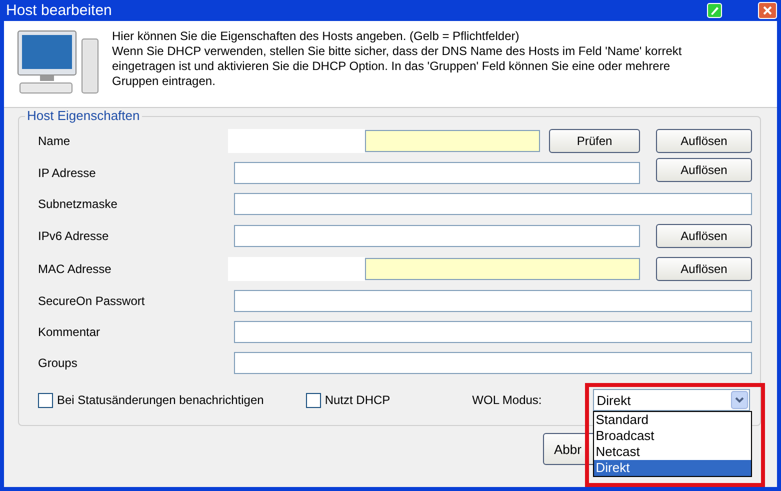  I want to click on field-label: Kommentar, so click(70, 332).